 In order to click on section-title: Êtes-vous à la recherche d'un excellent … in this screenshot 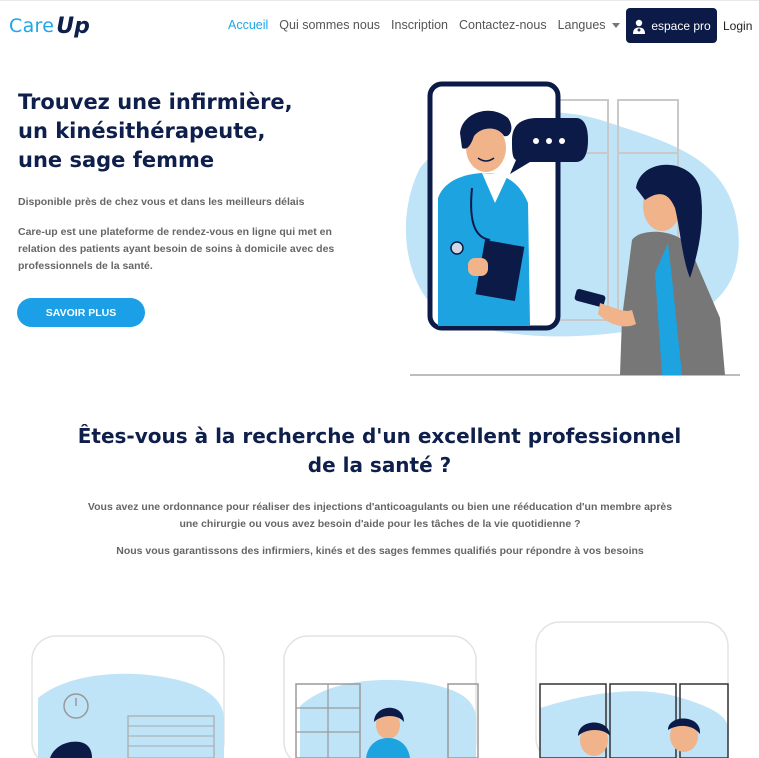, I will do `click(379, 451)`.